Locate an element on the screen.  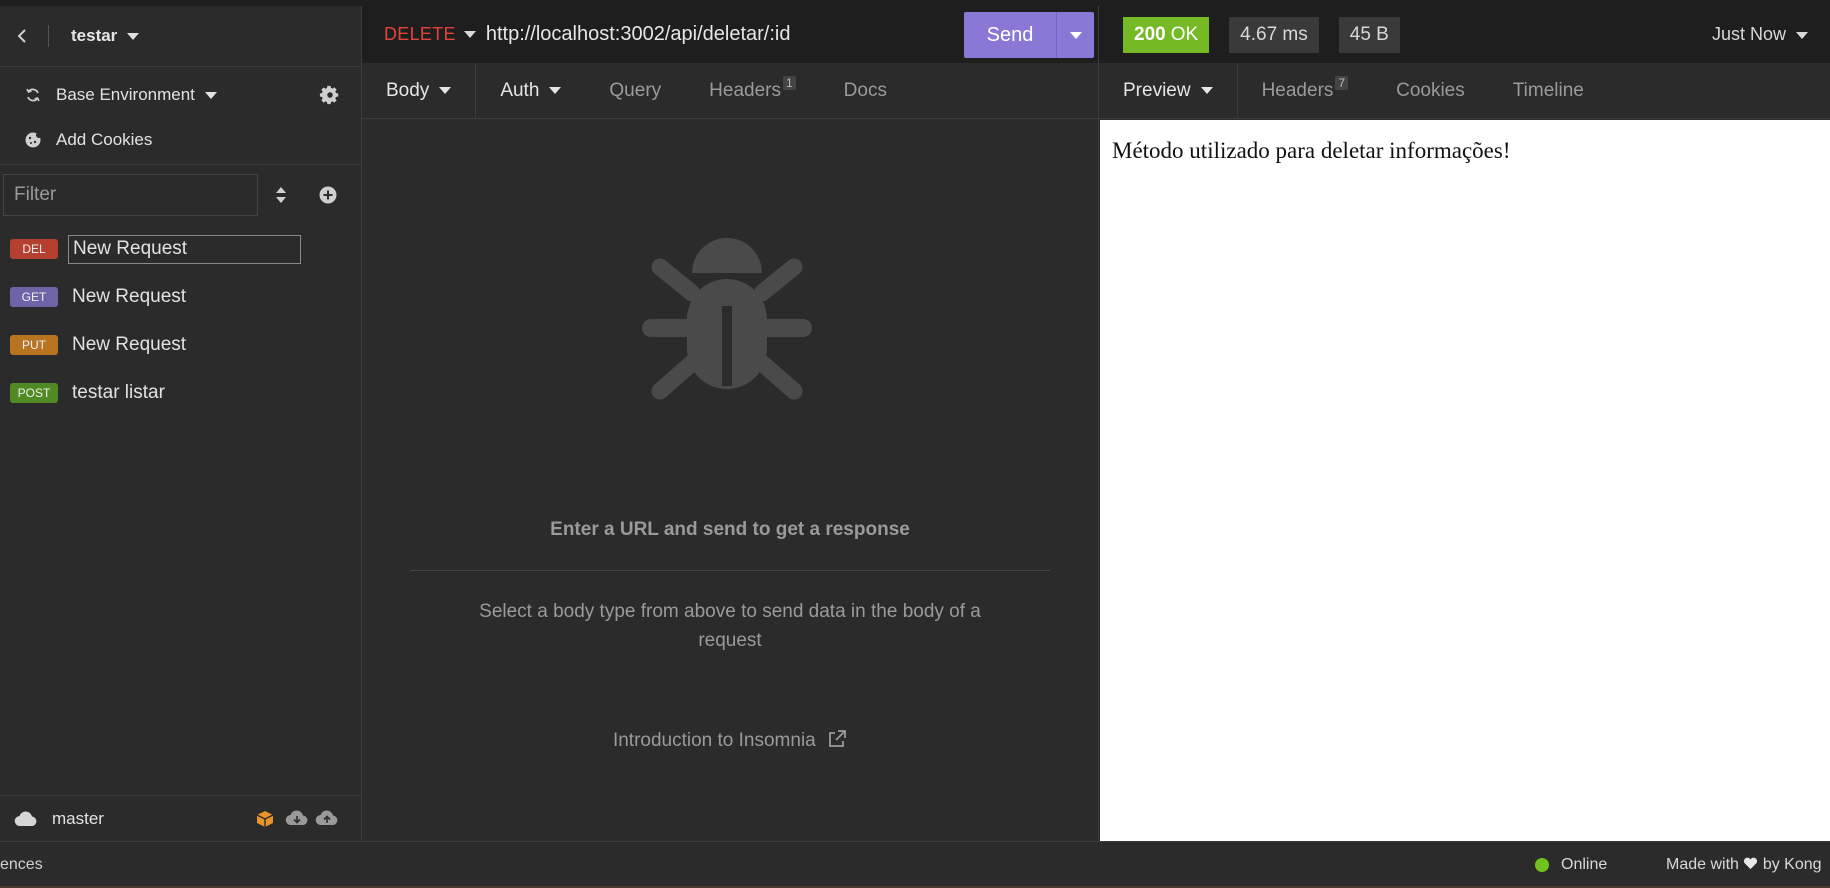
response-tabs: Preview Headers 7 Cookies Timeline is located at coordinates (1464, 91).